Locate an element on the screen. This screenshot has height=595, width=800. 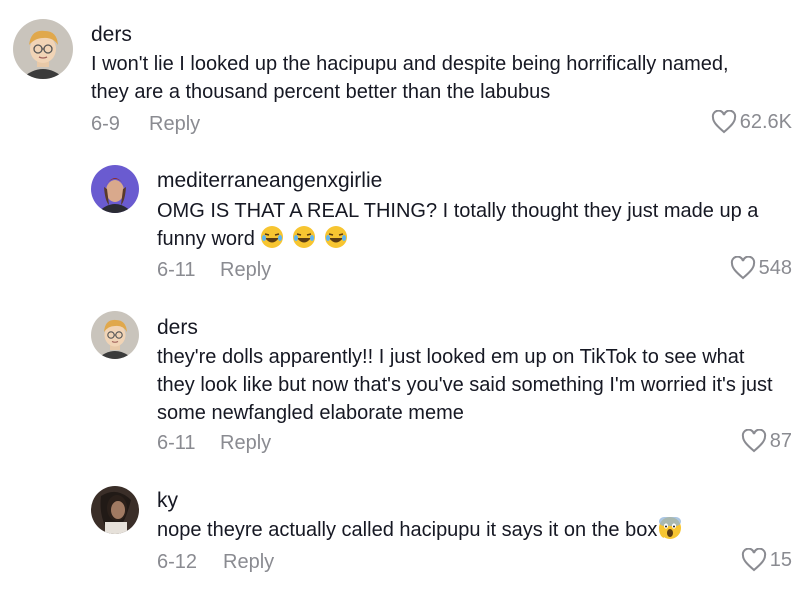
comment-date: 6-12 is located at coordinates (177, 562).